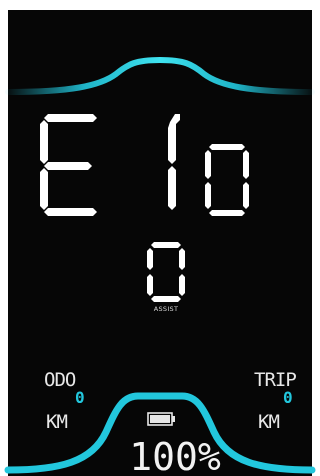 The width and height of the screenshot is (320, 476). Describe the element at coordinates (80, 397) in the screenshot. I see `odo-value: 0` at that location.